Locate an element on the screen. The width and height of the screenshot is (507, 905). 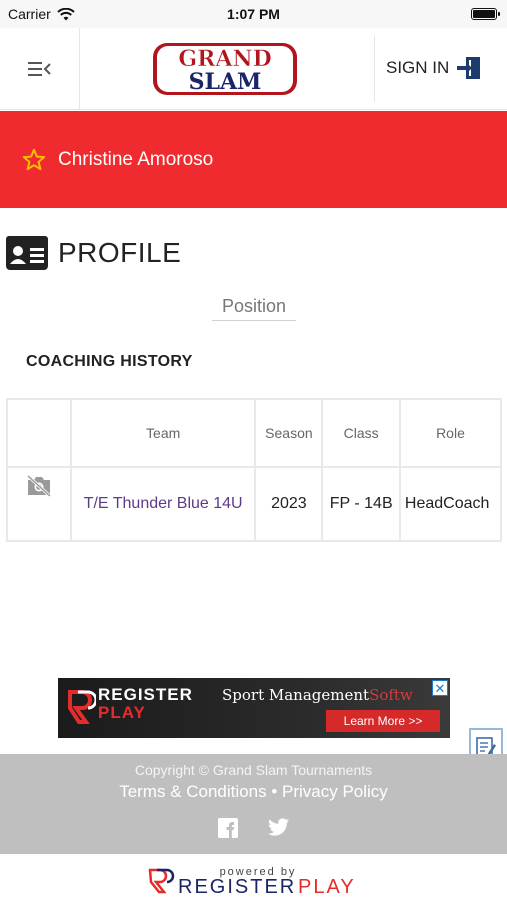
column-header-class: Class is located at coordinates (361, 433).